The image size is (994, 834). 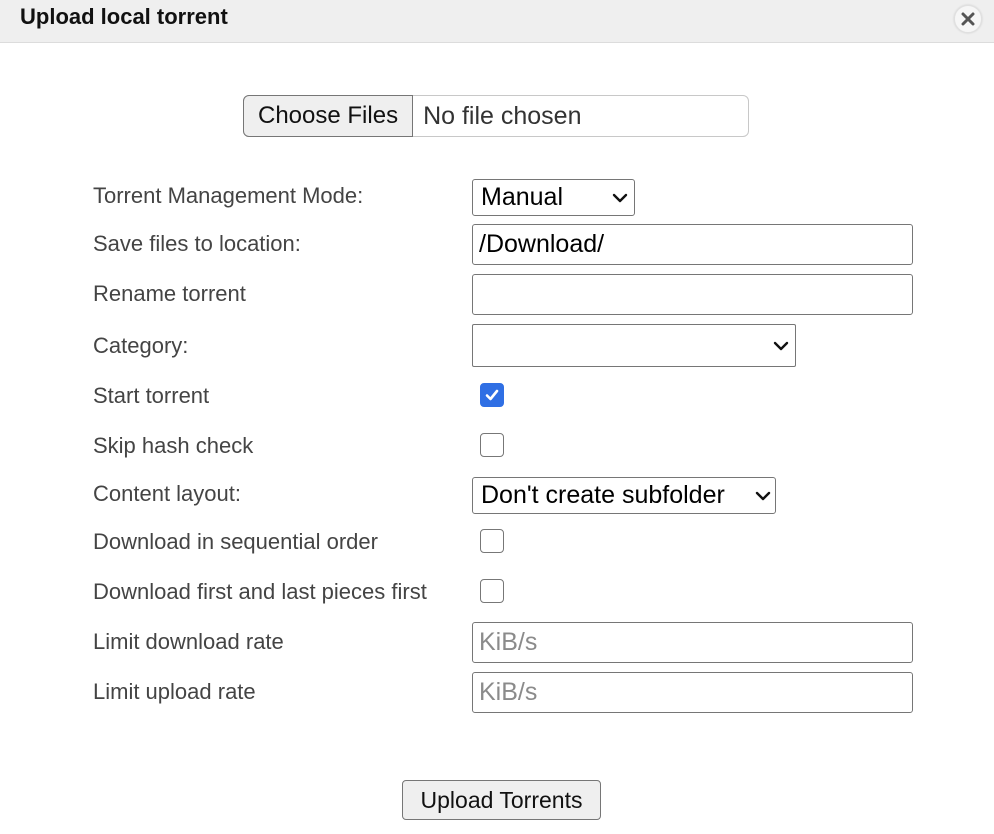 I want to click on first-last-checkbox, so click(x=492, y=591).